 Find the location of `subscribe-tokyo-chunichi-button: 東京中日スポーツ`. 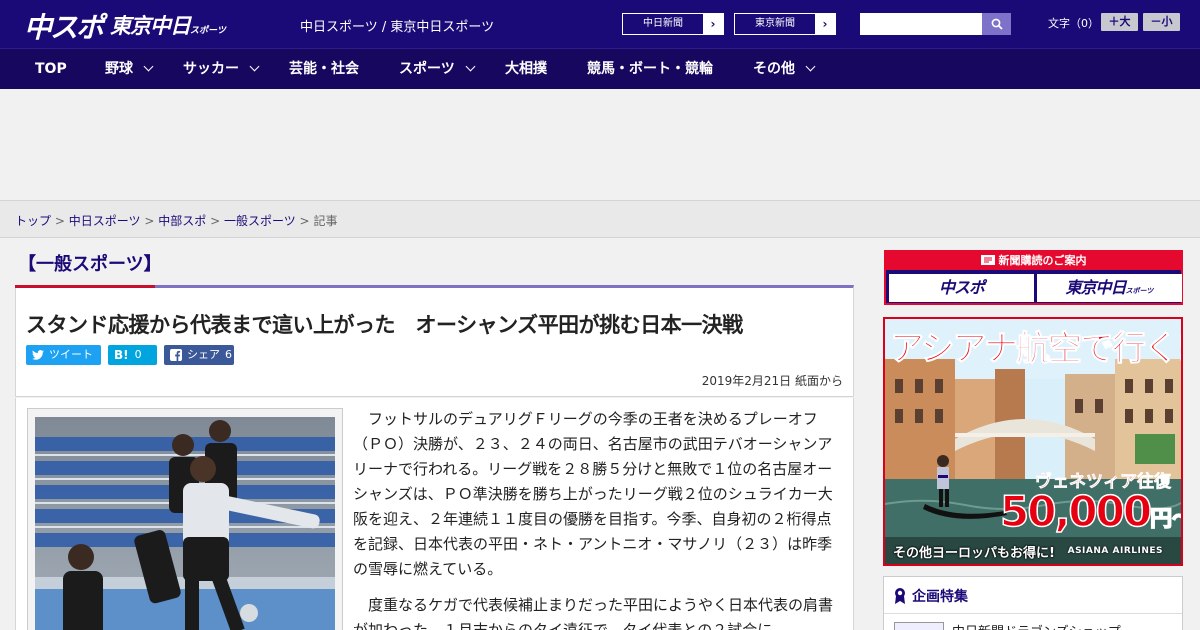

subscribe-tokyo-chunichi-button: 東京中日スポーツ is located at coordinates (1109, 288).